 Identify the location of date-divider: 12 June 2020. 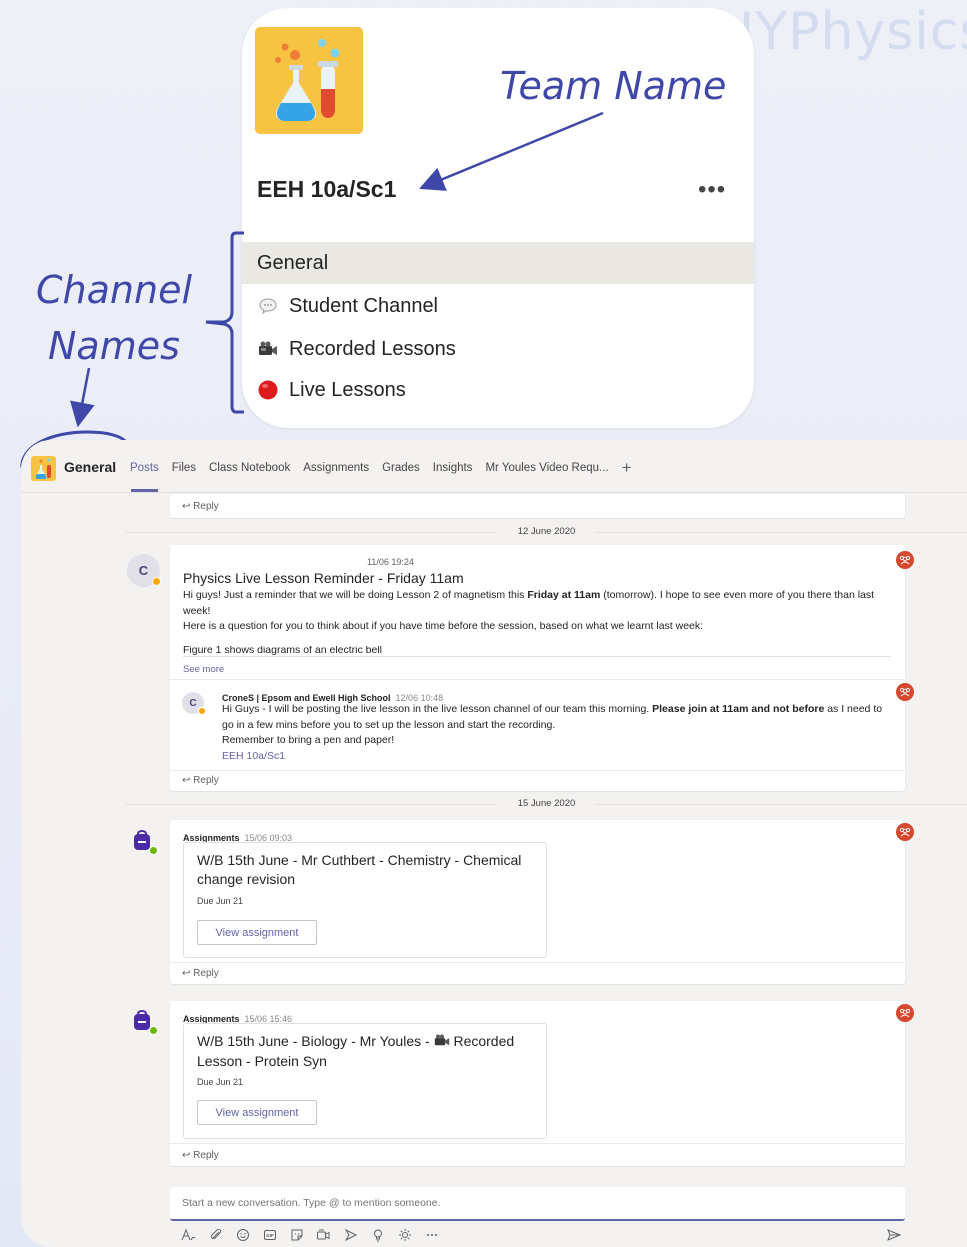
(546, 532).